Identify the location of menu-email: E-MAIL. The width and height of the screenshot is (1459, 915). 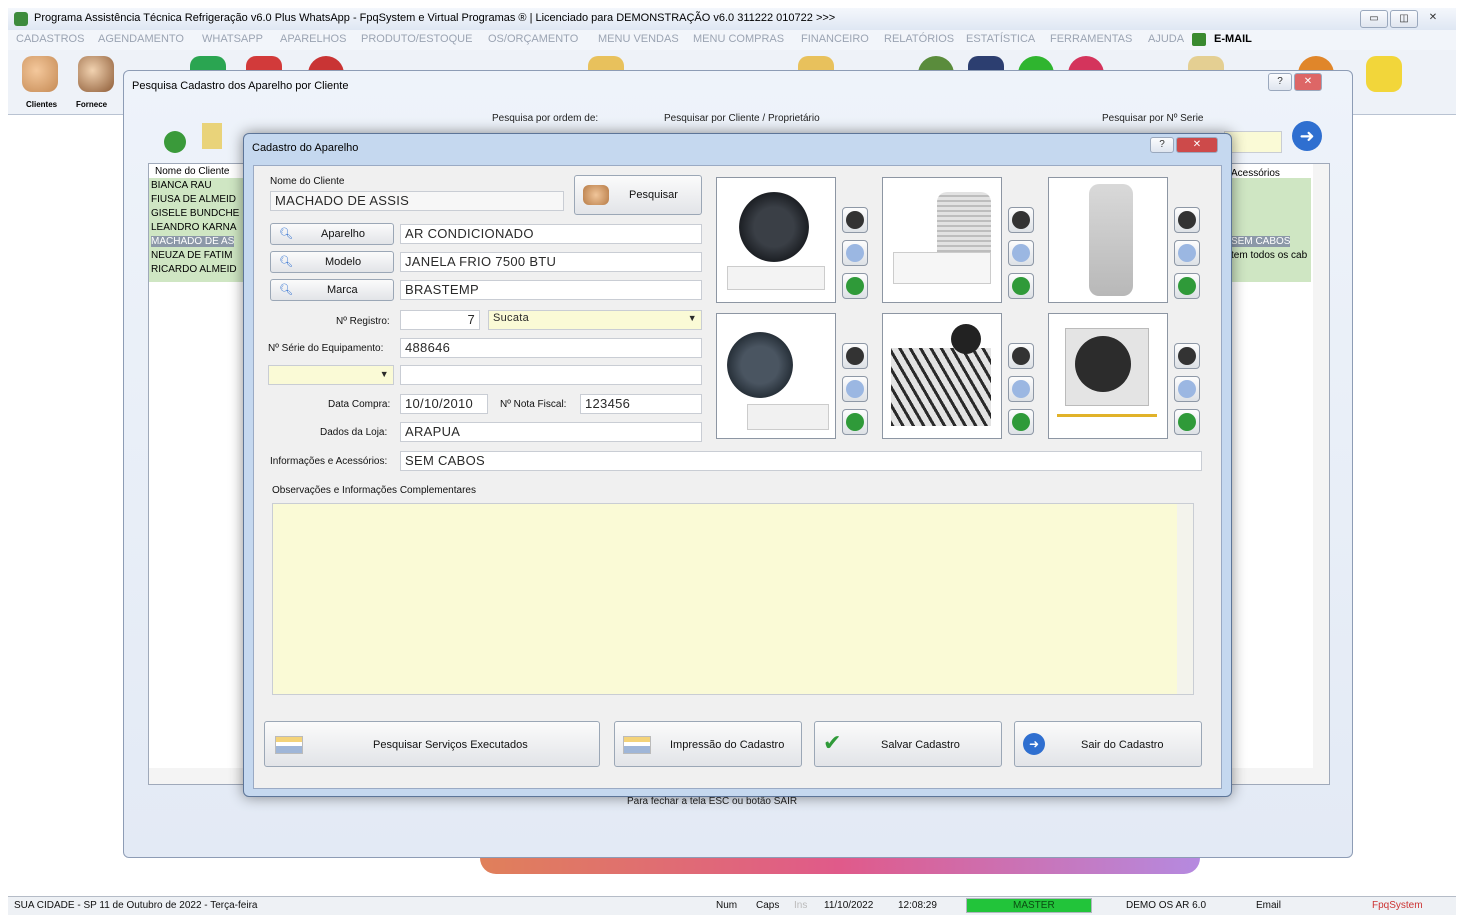
(1233, 39).